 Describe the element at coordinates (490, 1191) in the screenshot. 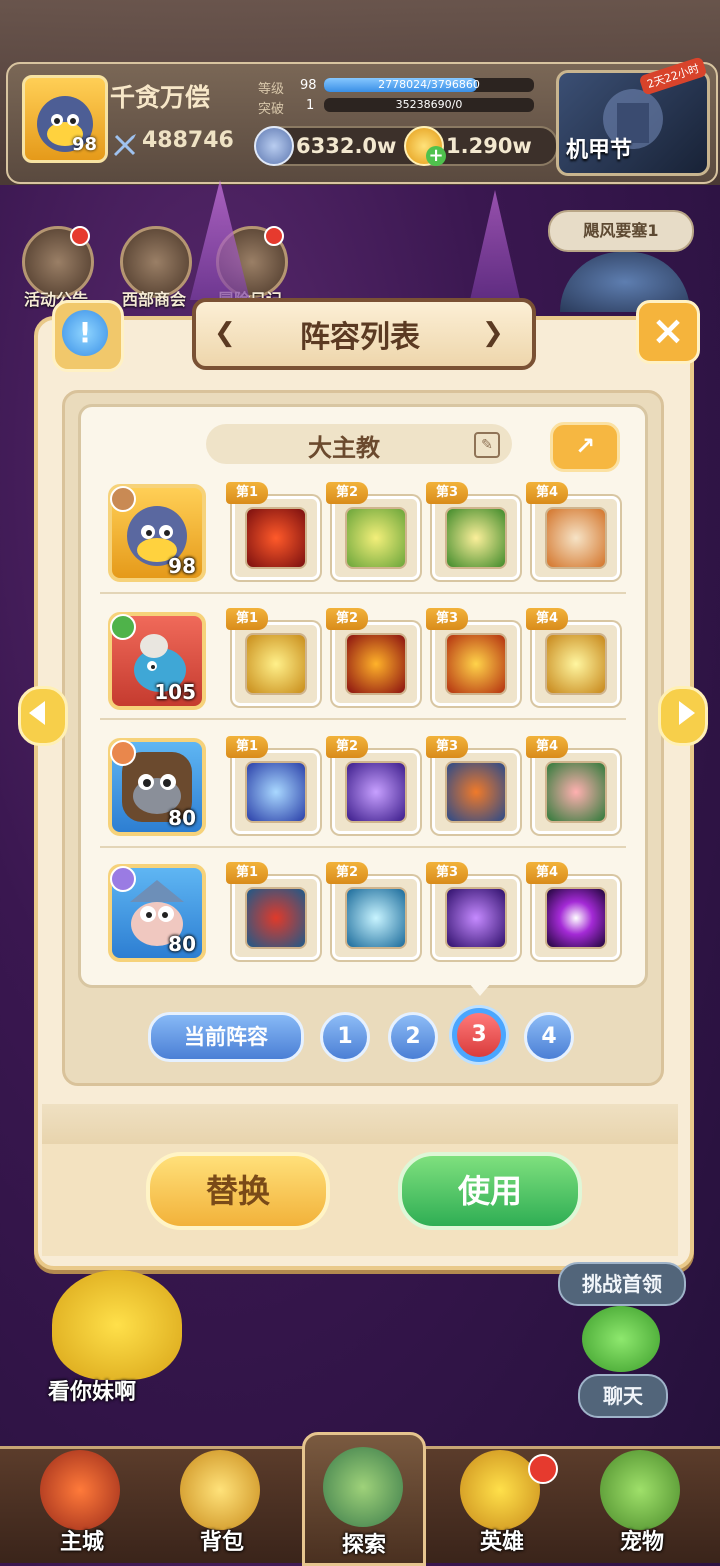

I see `use-button: 使用` at that location.